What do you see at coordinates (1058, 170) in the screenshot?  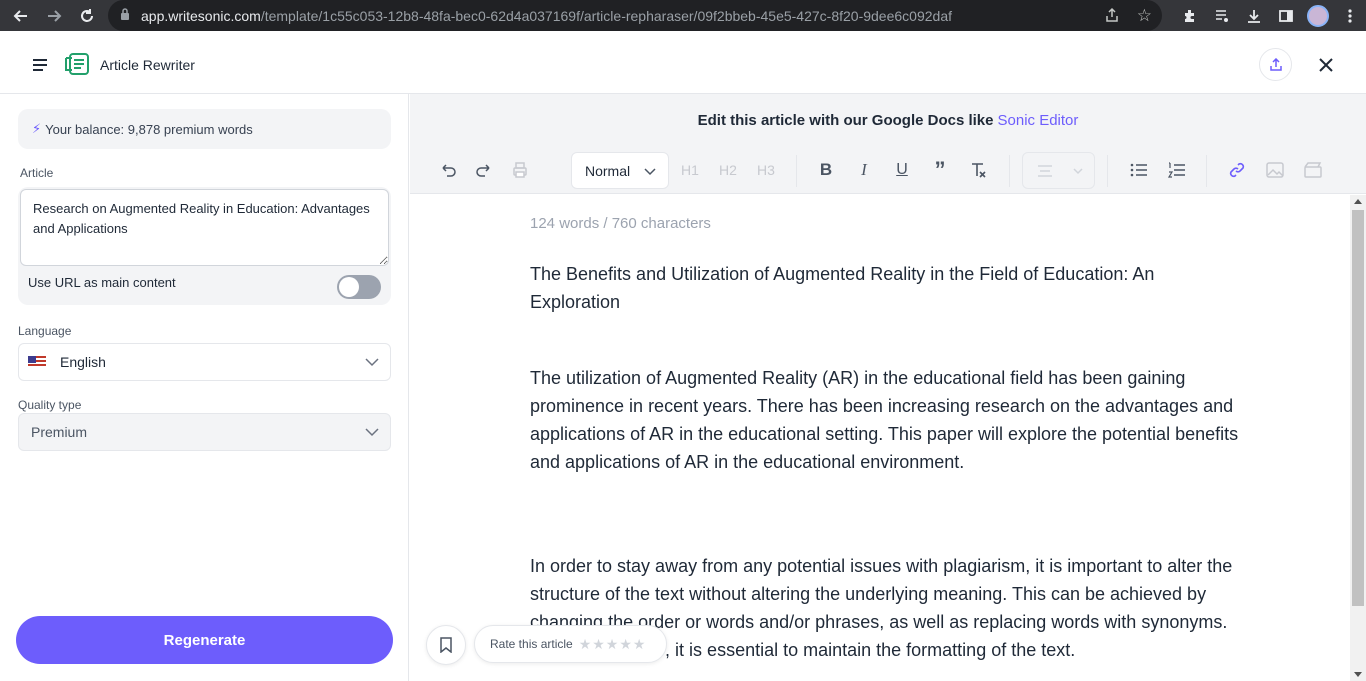 I see `align-select` at bounding box center [1058, 170].